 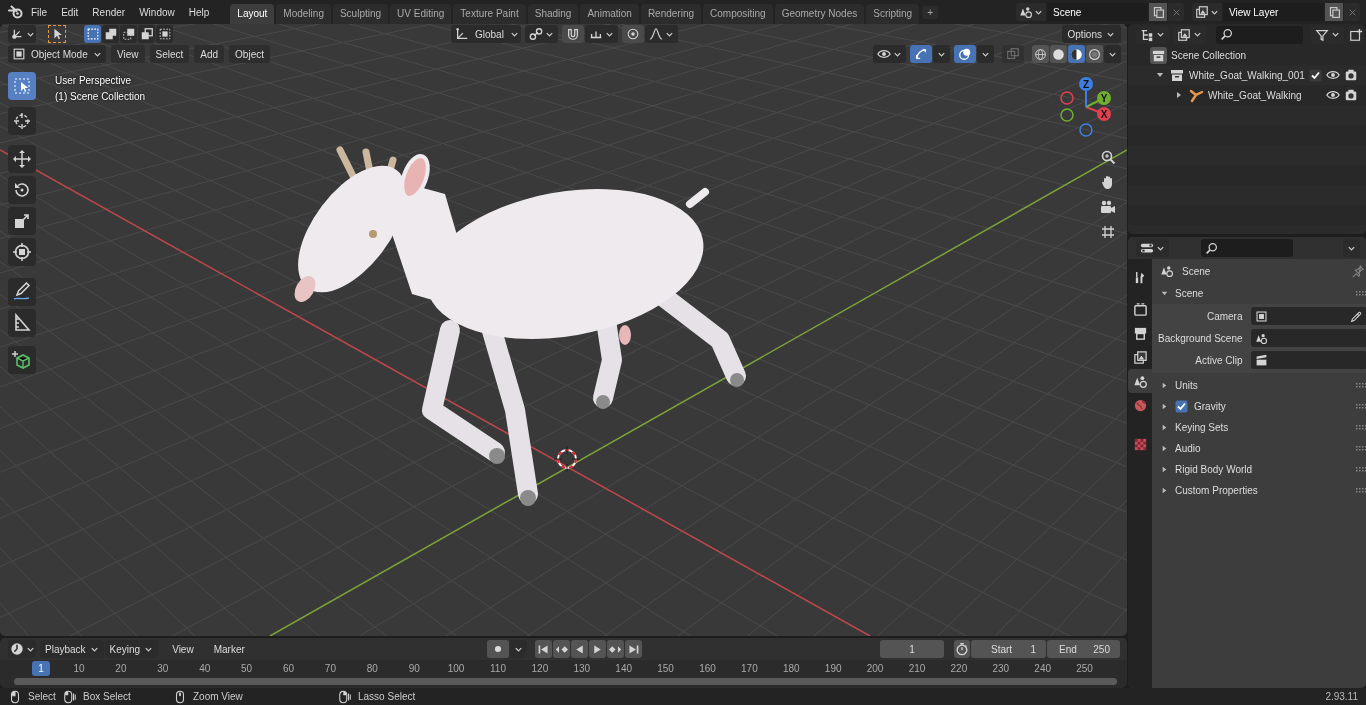 I want to click on menu-item: Render, so click(x=109, y=12).